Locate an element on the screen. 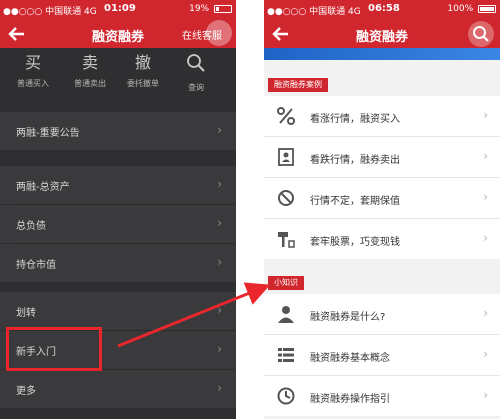 Image resolution: width=500 pixels, height=419 pixels. search-button is located at coordinates (481, 34).